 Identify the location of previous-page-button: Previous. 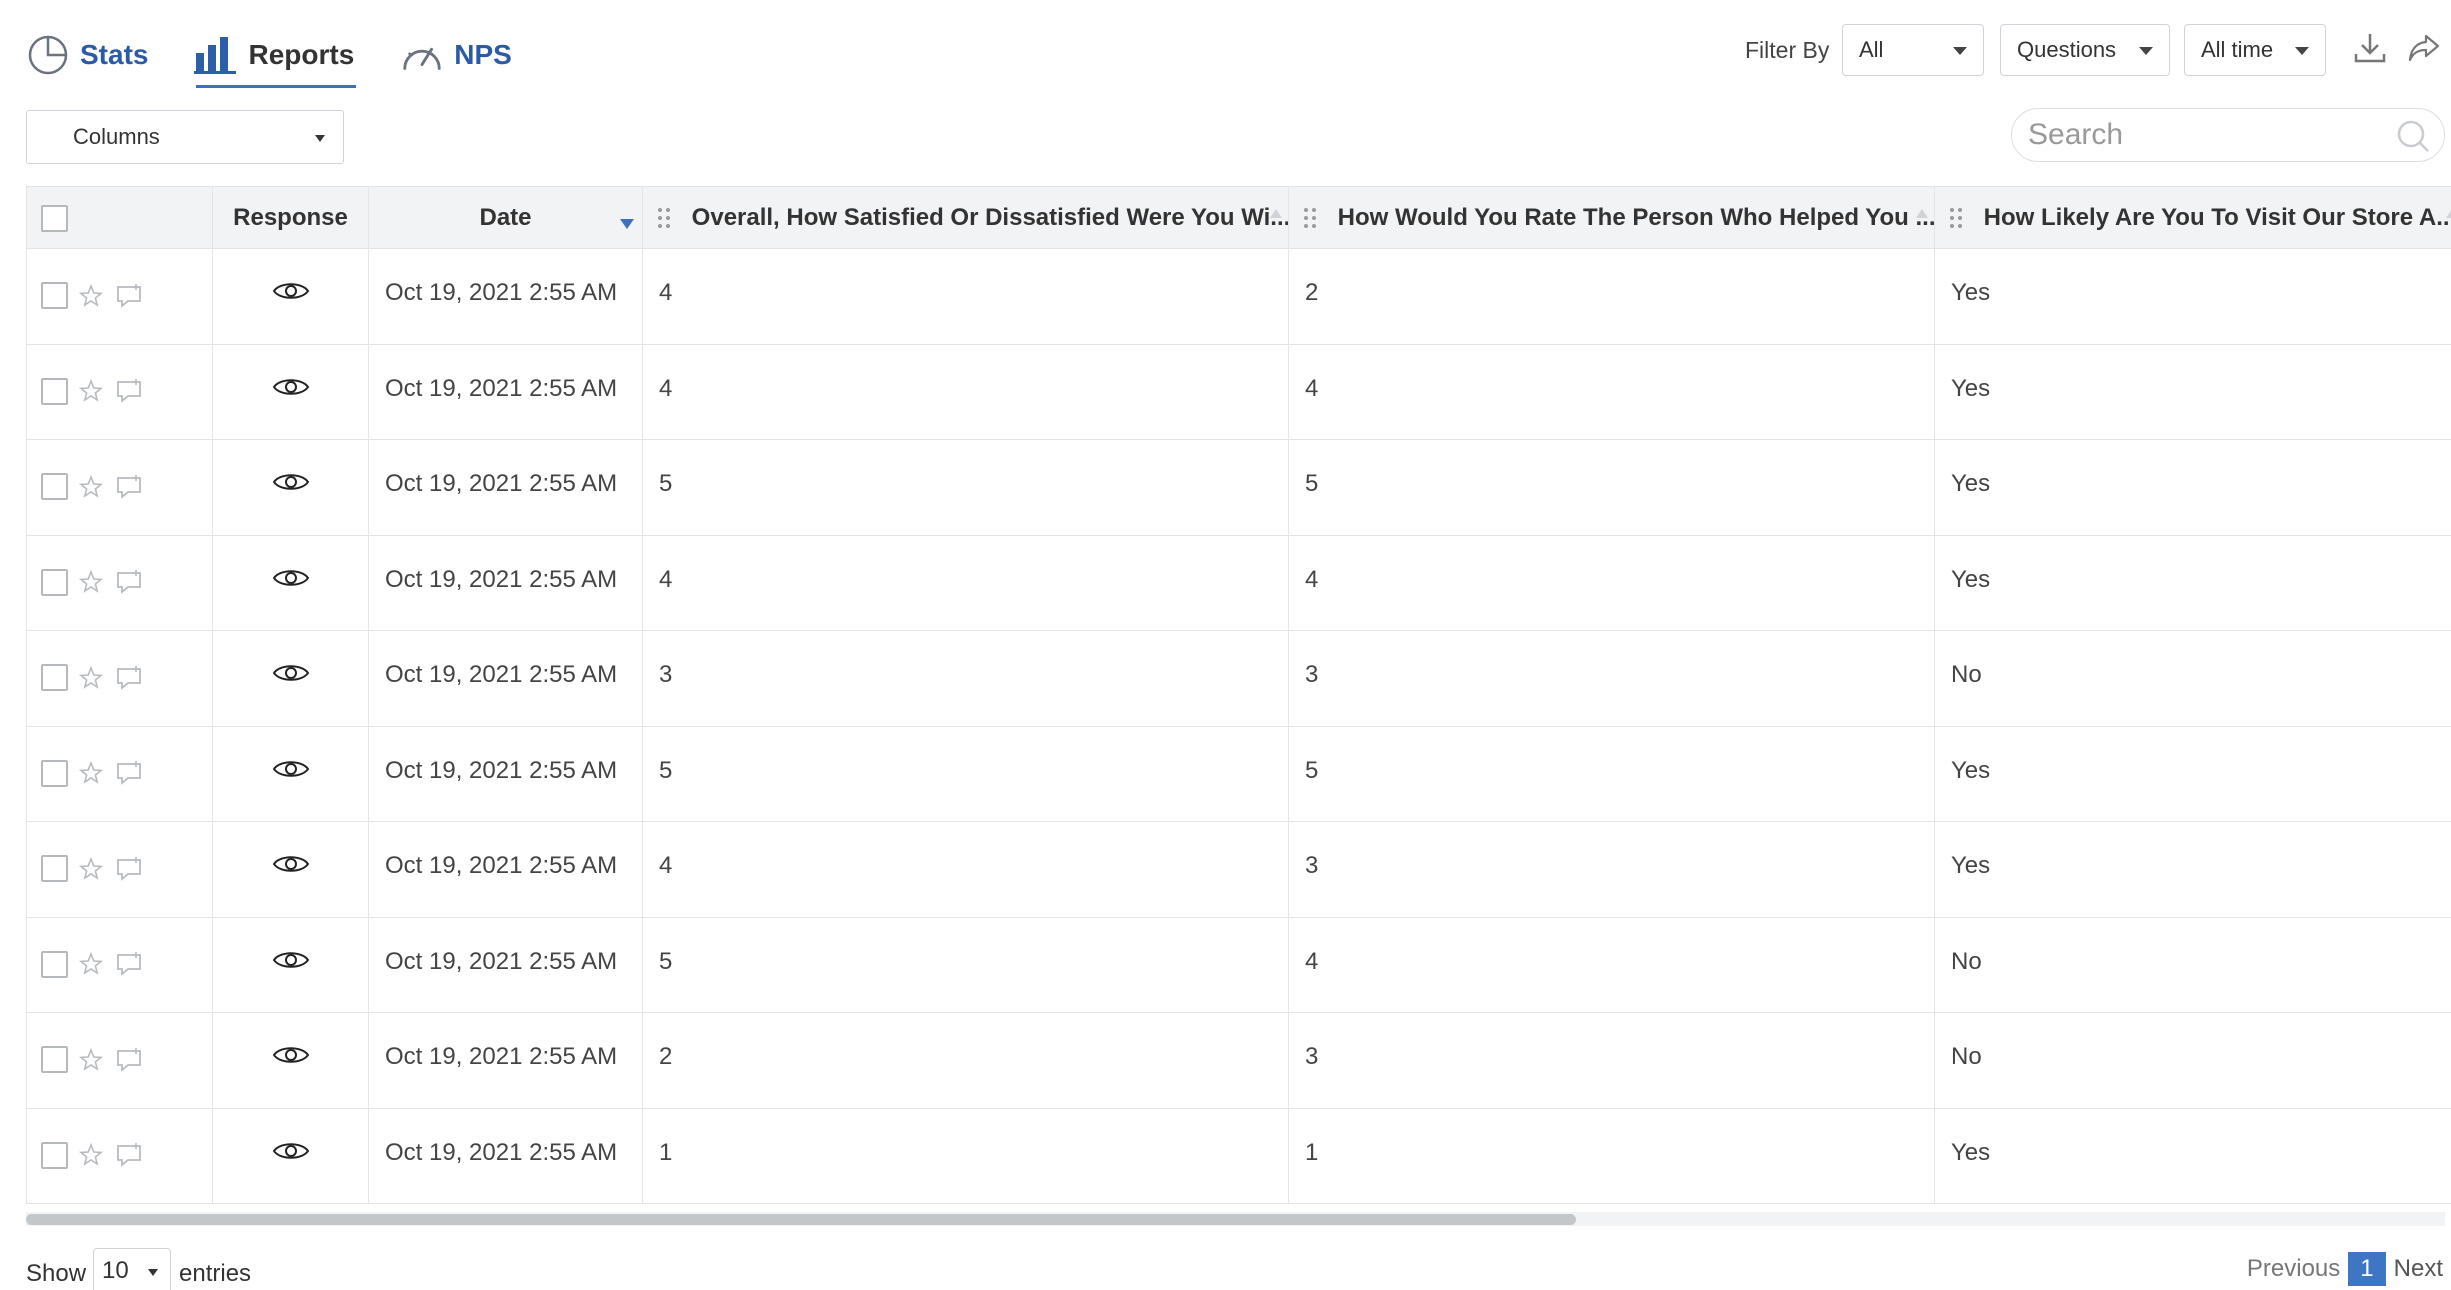
(2293, 1269).